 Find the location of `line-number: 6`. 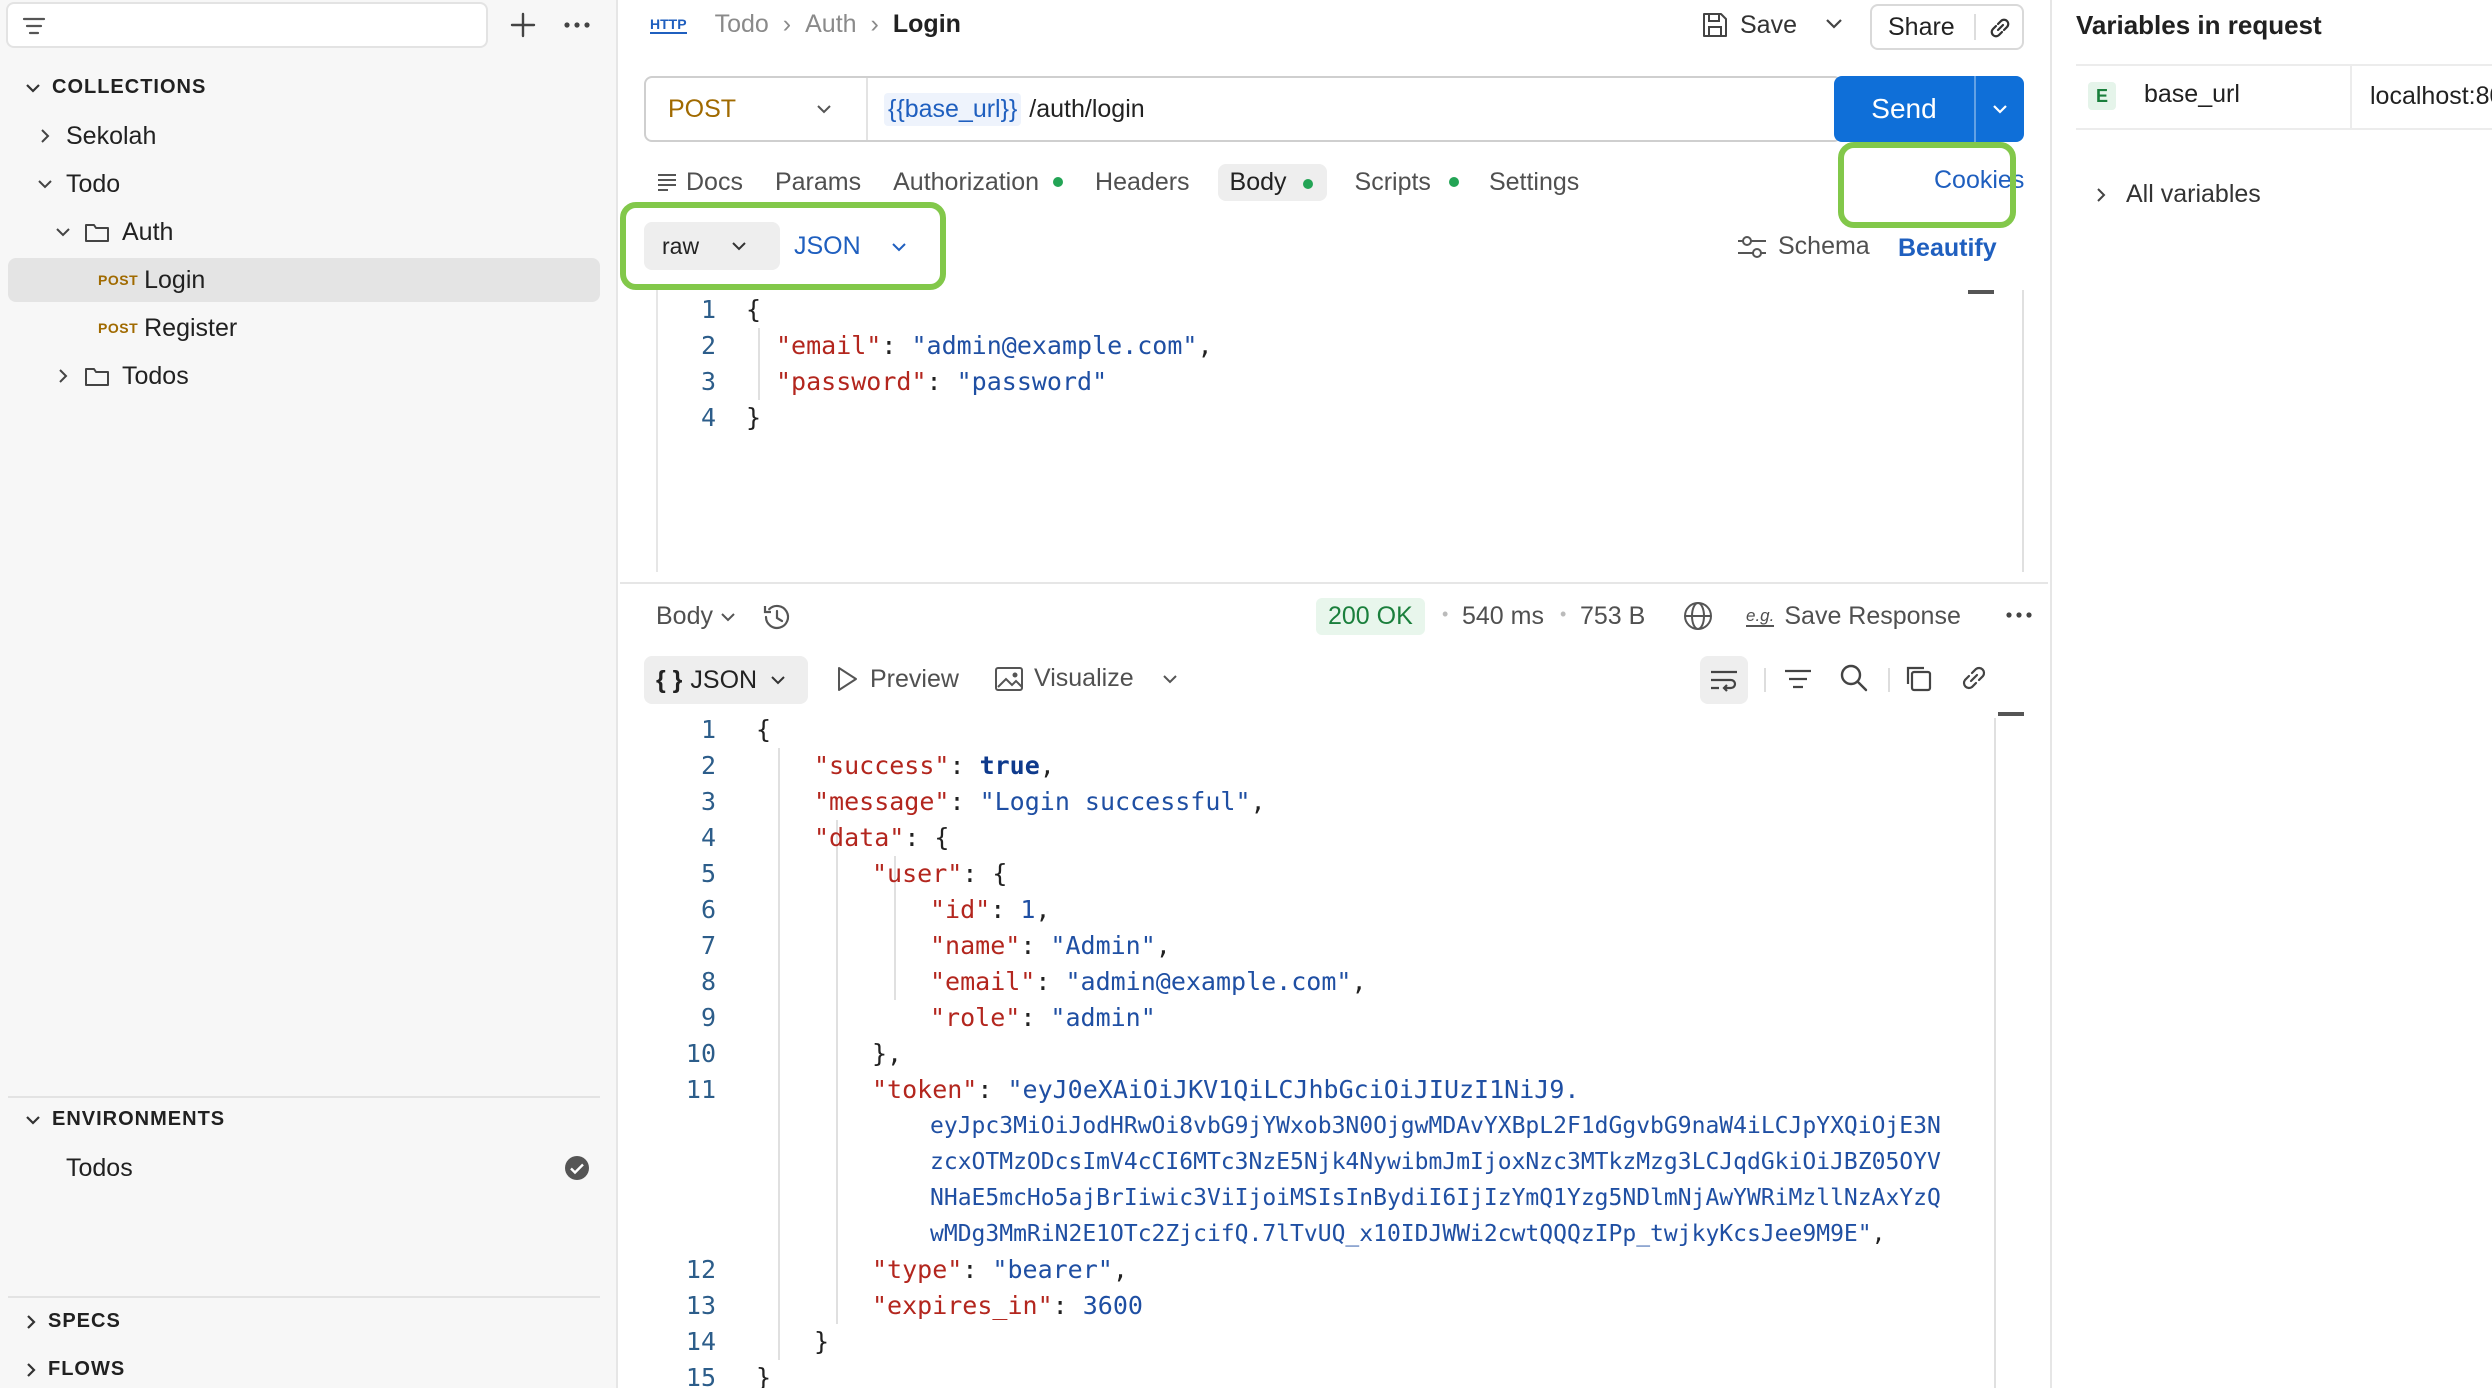

line-number: 6 is located at coordinates (708, 909).